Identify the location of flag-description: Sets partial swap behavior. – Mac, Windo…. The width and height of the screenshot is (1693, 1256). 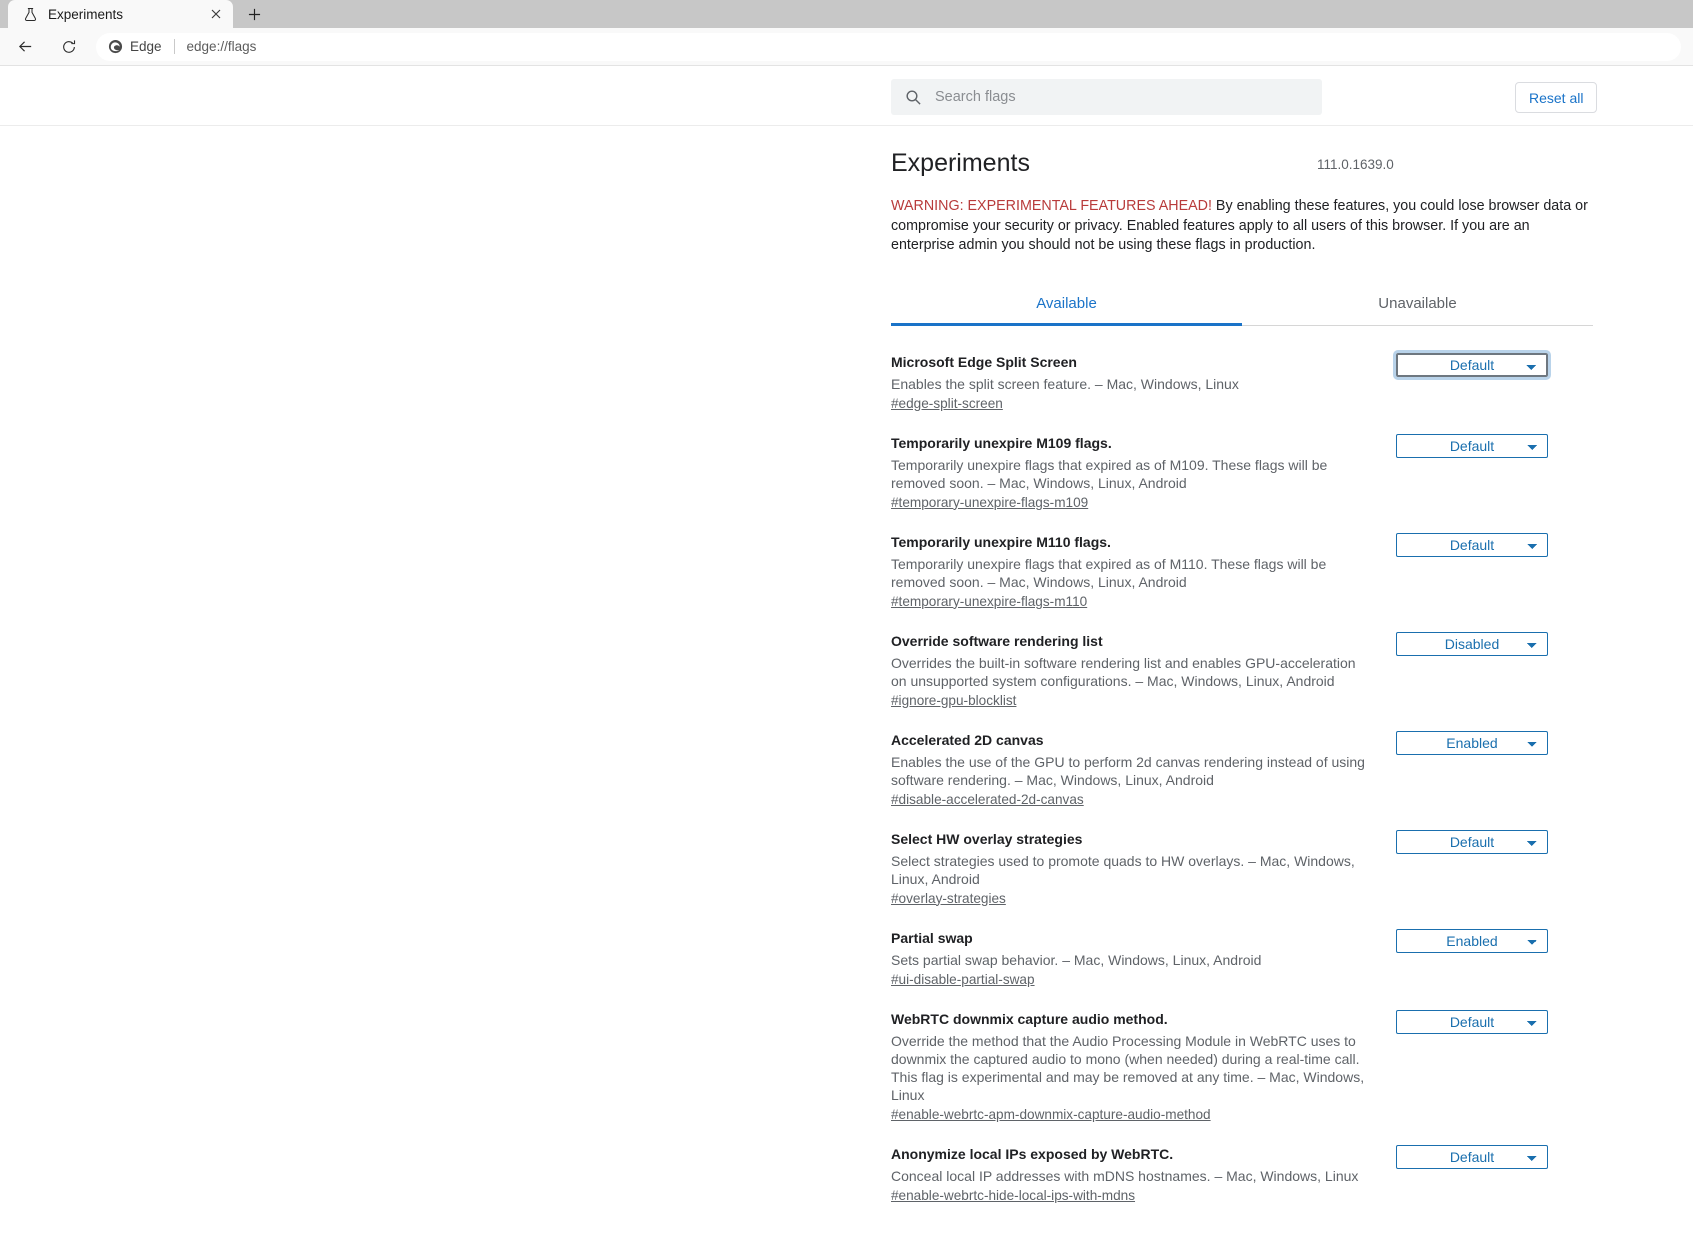
(1076, 959).